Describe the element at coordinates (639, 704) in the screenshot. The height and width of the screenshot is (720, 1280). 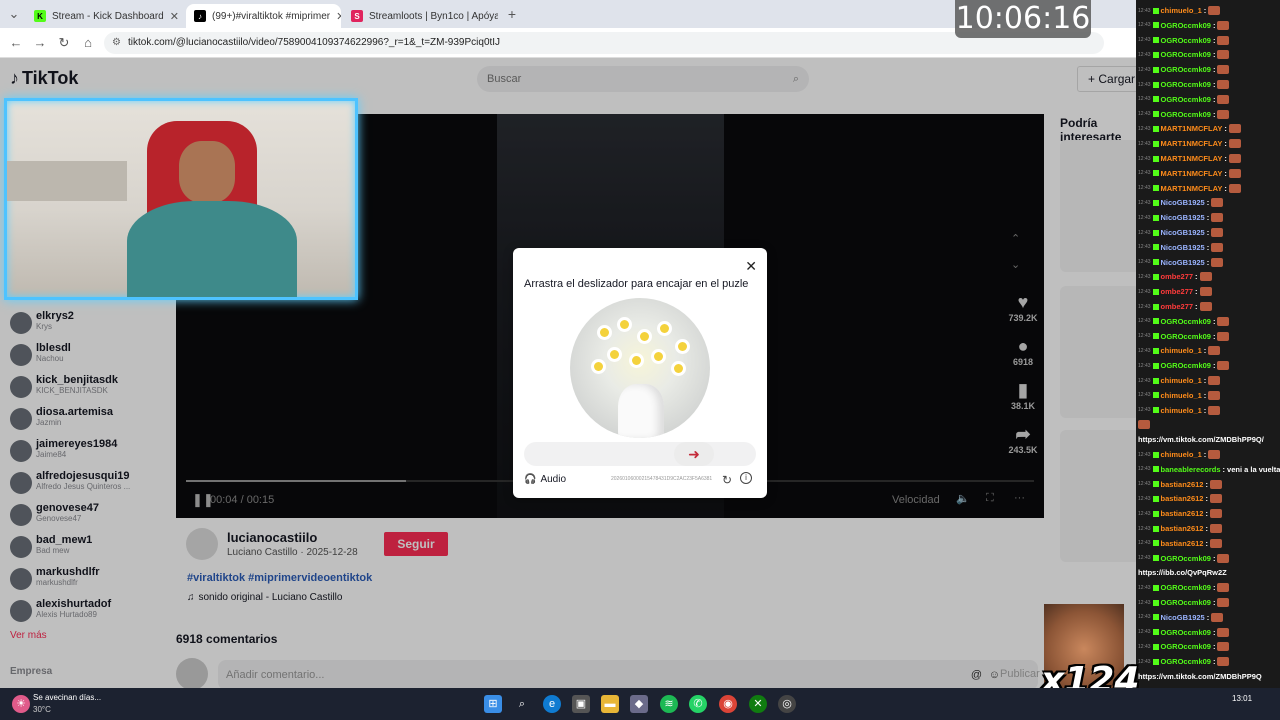
I see `app-icon: ◆` at that location.